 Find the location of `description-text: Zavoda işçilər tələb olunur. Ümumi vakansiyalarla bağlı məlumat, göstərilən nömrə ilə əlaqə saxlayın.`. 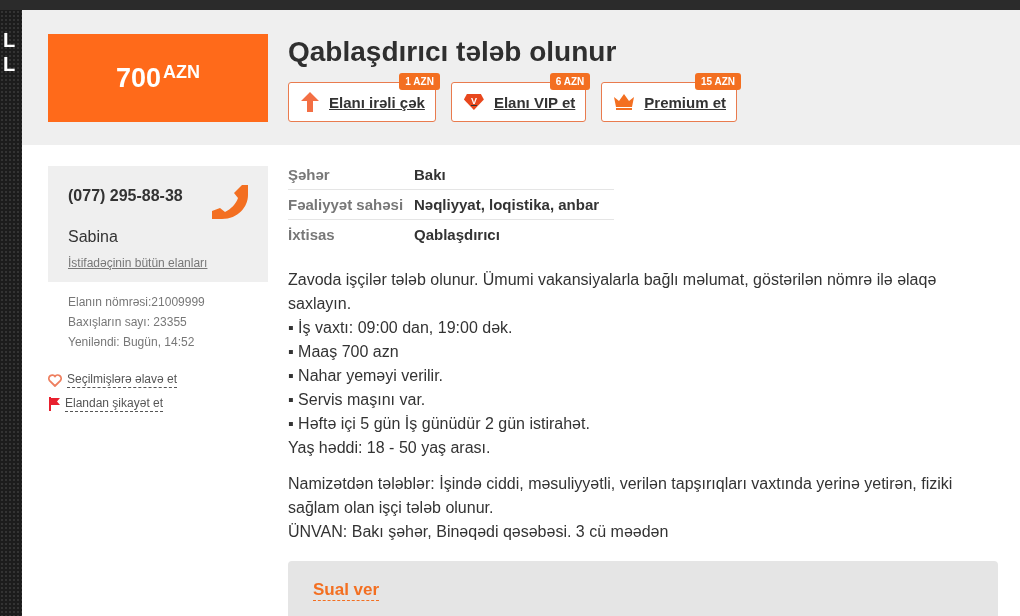

description-text: Zavoda işçilər tələb olunur. Ümumi vakansiyalarla bağlı məlumat, göstərilən nömrə ilə əlaqə saxlayın. is located at coordinates (613, 292).